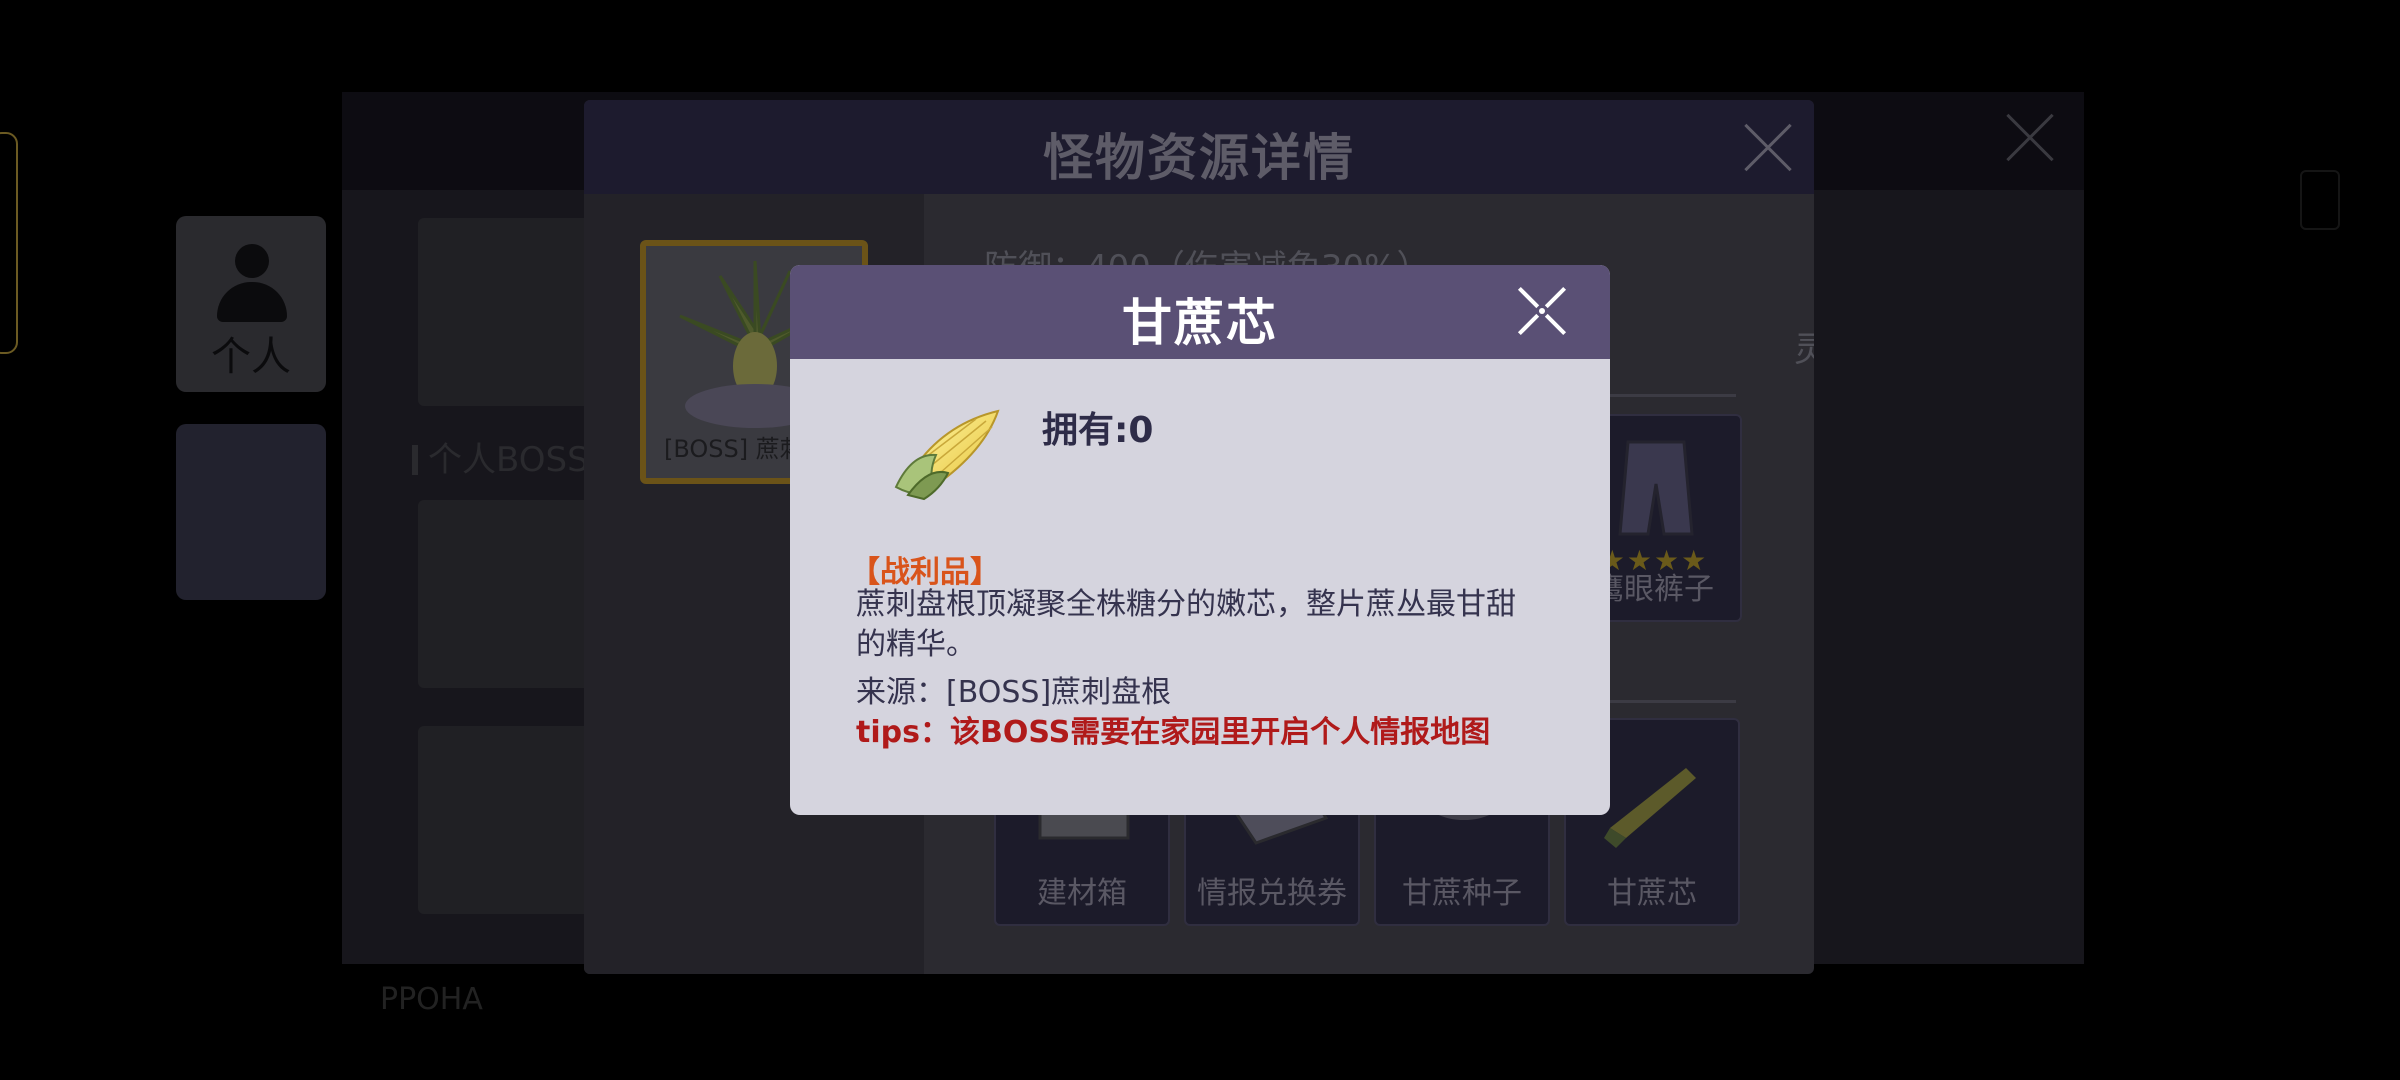 This screenshot has width=2400, height=1080. What do you see at coordinates (252, 284) in the screenshot?
I see `person-icon` at bounding box center [252, 284].